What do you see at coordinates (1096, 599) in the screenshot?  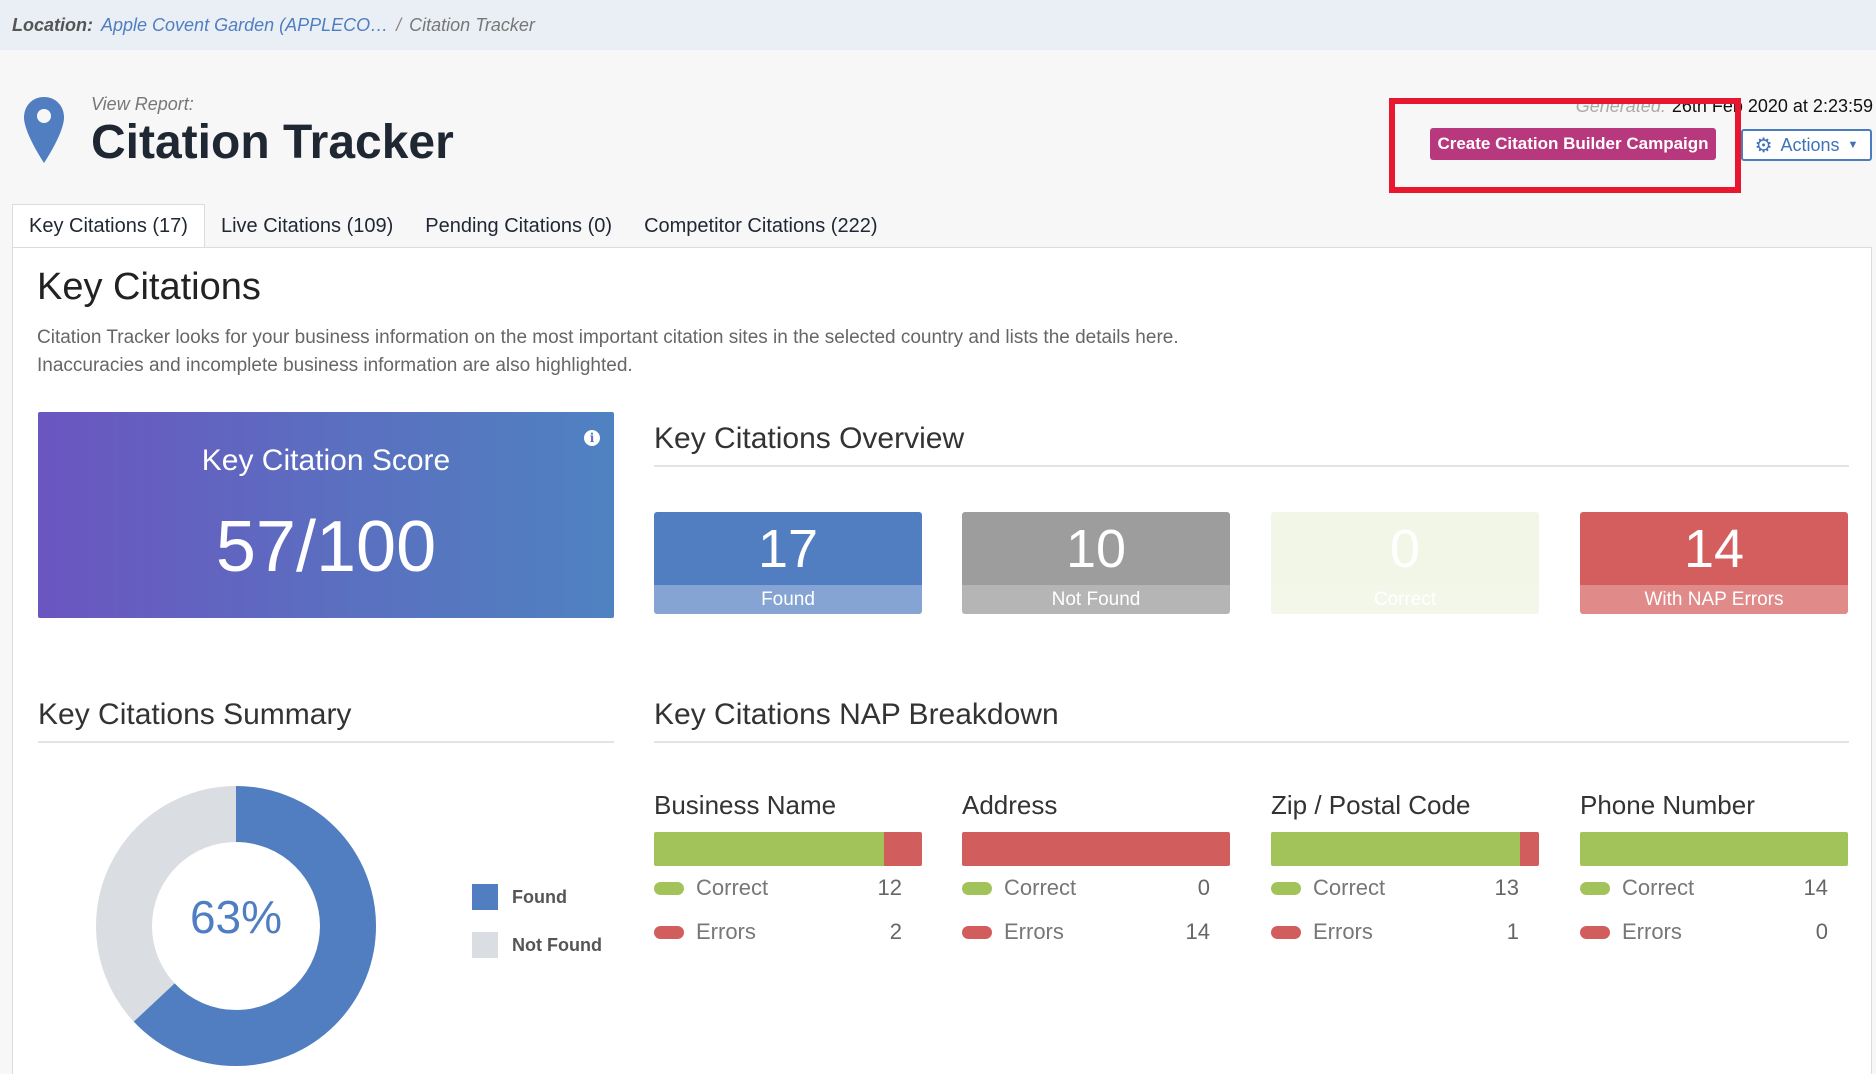 I see `stat-label: Not Found` at bounding box center [1096, 599].